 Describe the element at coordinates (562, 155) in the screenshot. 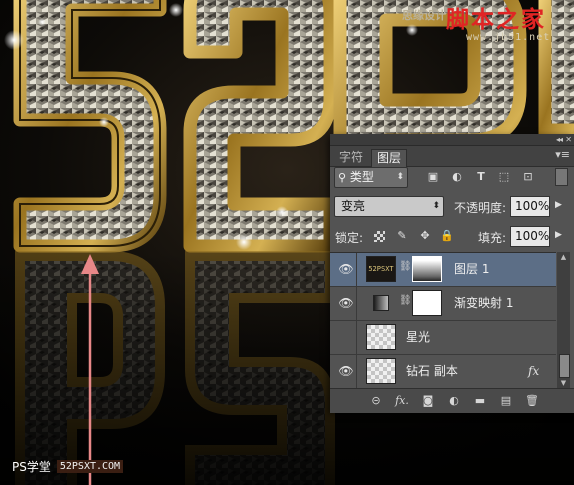

I see `panel-menu-icon: ▾≡` at that location.